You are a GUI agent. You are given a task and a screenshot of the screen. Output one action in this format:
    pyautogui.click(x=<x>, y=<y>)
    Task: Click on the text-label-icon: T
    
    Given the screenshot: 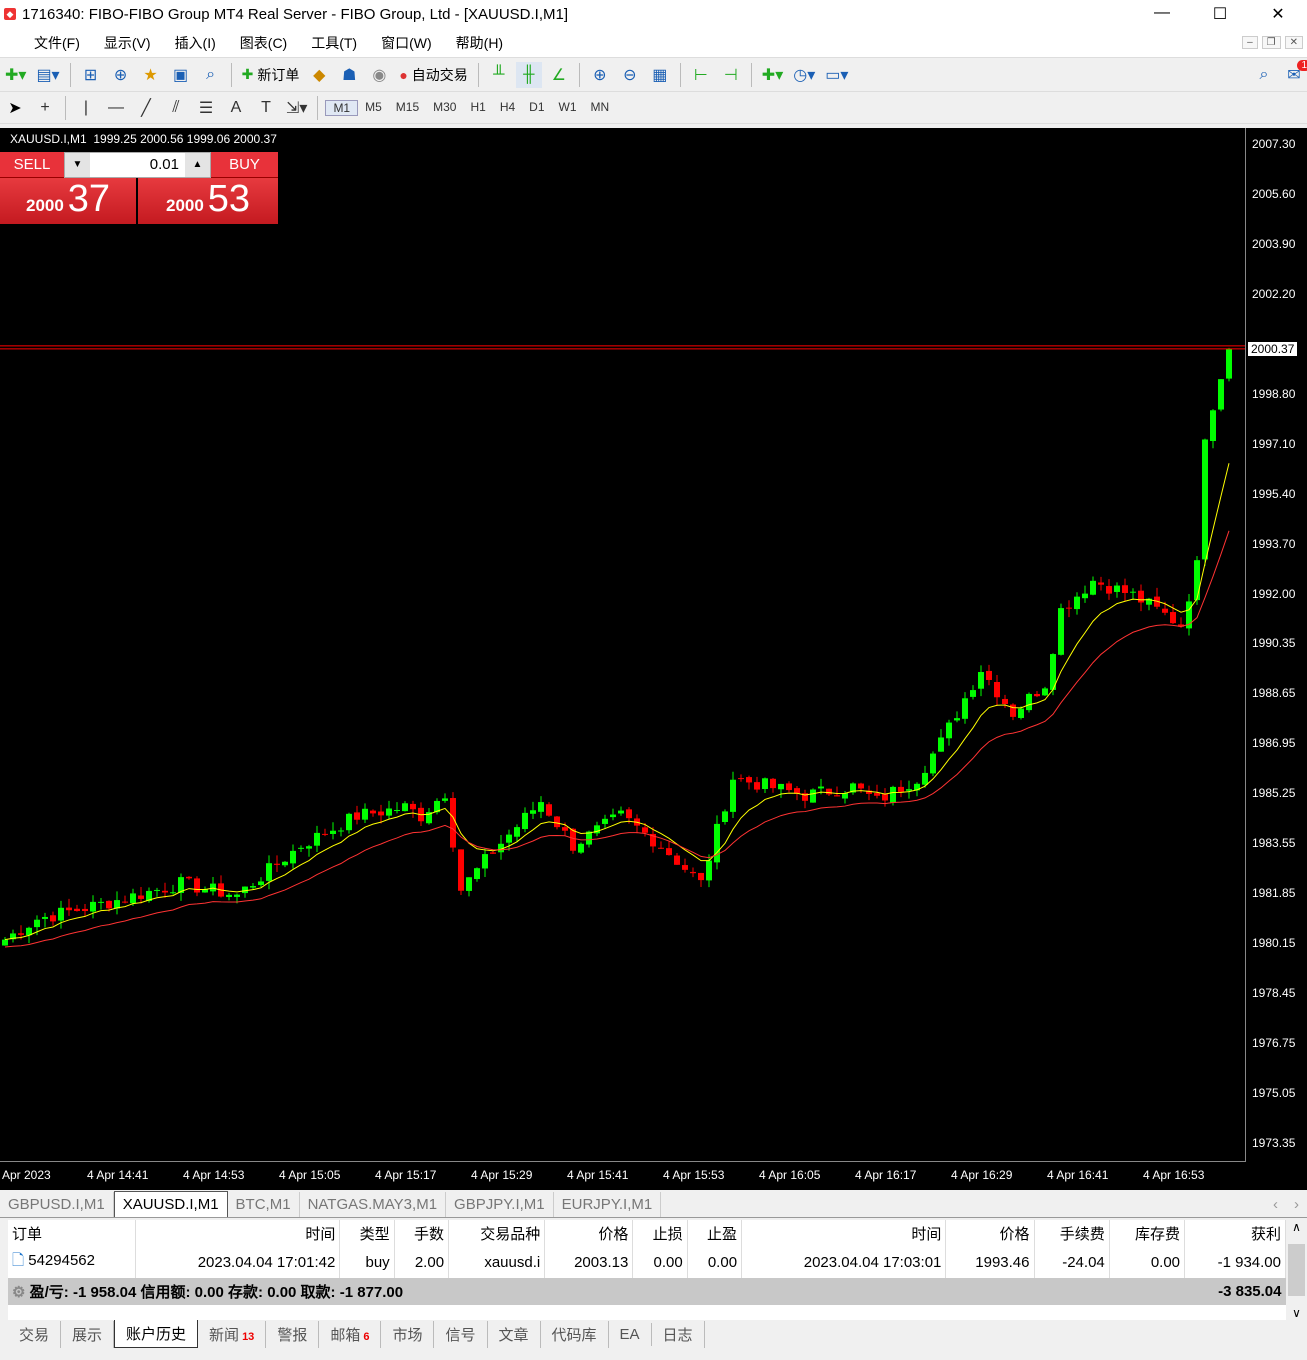 What is the action you would take?
    pyautogui.click(x=266, y=108)
    